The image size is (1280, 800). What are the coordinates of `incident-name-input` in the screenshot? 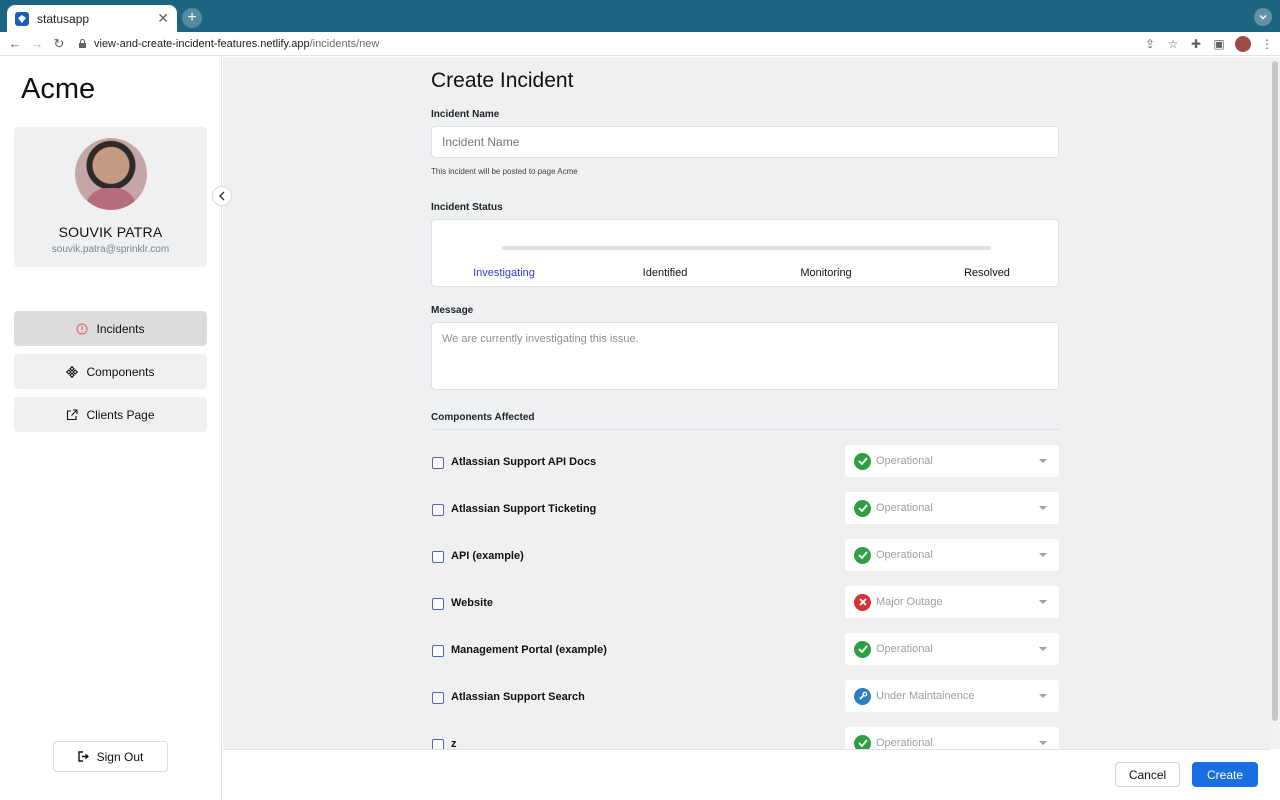 It's located at (745, 142).